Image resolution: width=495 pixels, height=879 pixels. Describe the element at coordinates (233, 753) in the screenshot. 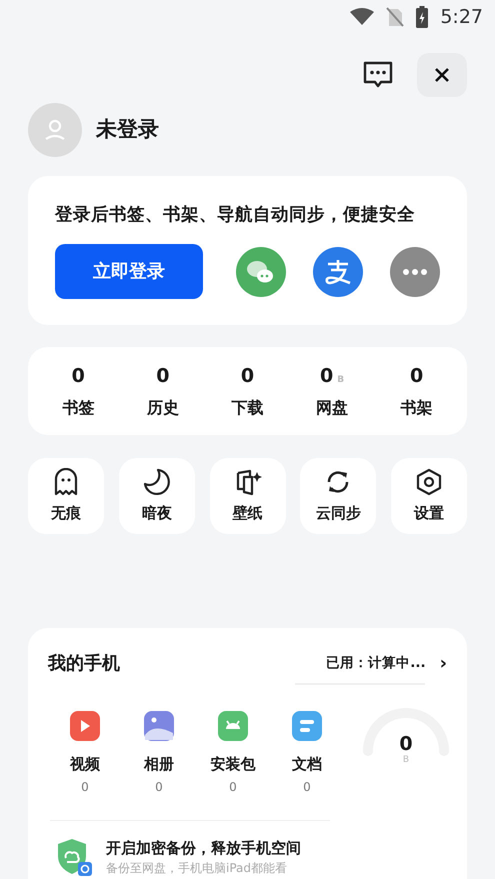

I see `category-item: 安装包 0` at that location.